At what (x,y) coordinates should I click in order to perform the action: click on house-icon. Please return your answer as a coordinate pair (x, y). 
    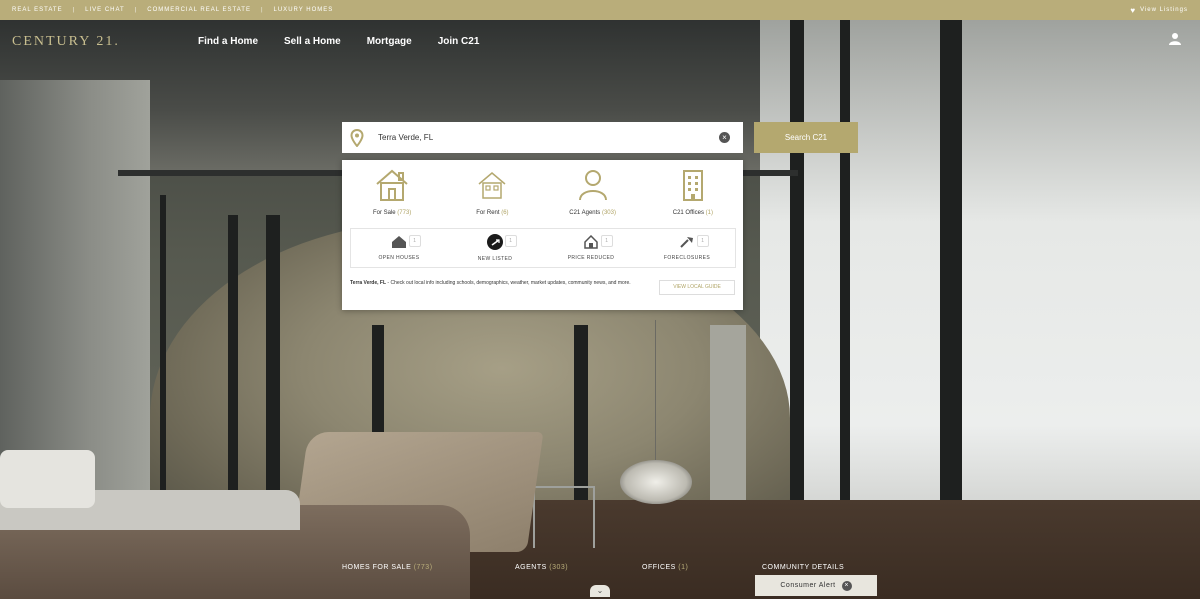
    Looking at the image, I should click on (392, 185).